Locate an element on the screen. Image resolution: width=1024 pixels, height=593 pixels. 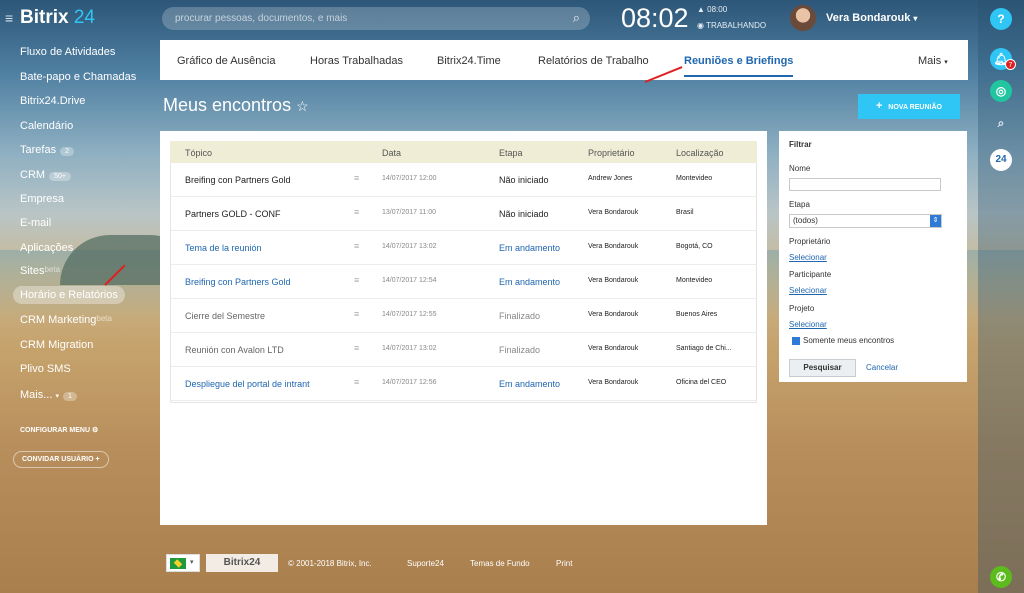
logo-number: 24 is located at coordinates (84, 17).